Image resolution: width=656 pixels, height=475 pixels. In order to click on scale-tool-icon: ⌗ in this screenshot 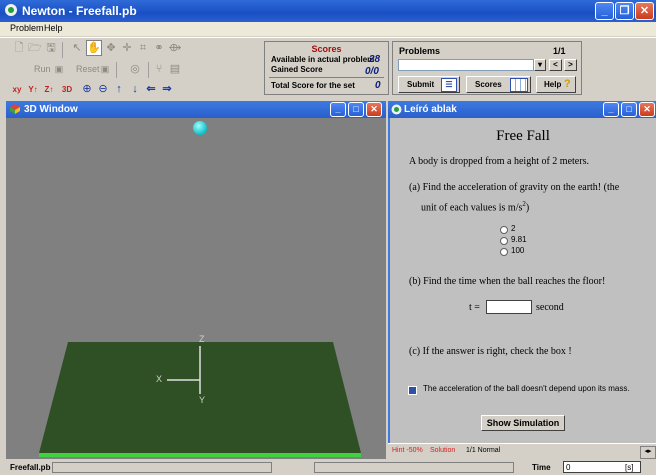, I will do `click(143, 48)`.